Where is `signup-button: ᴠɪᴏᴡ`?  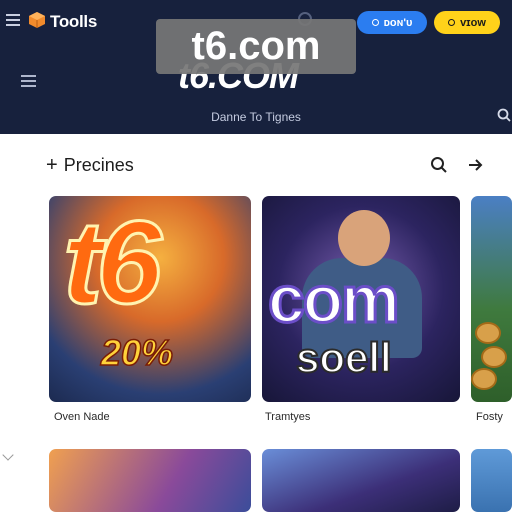
signup-button: ᴠɪᴏᴡ is located at coordinates (467, 22).